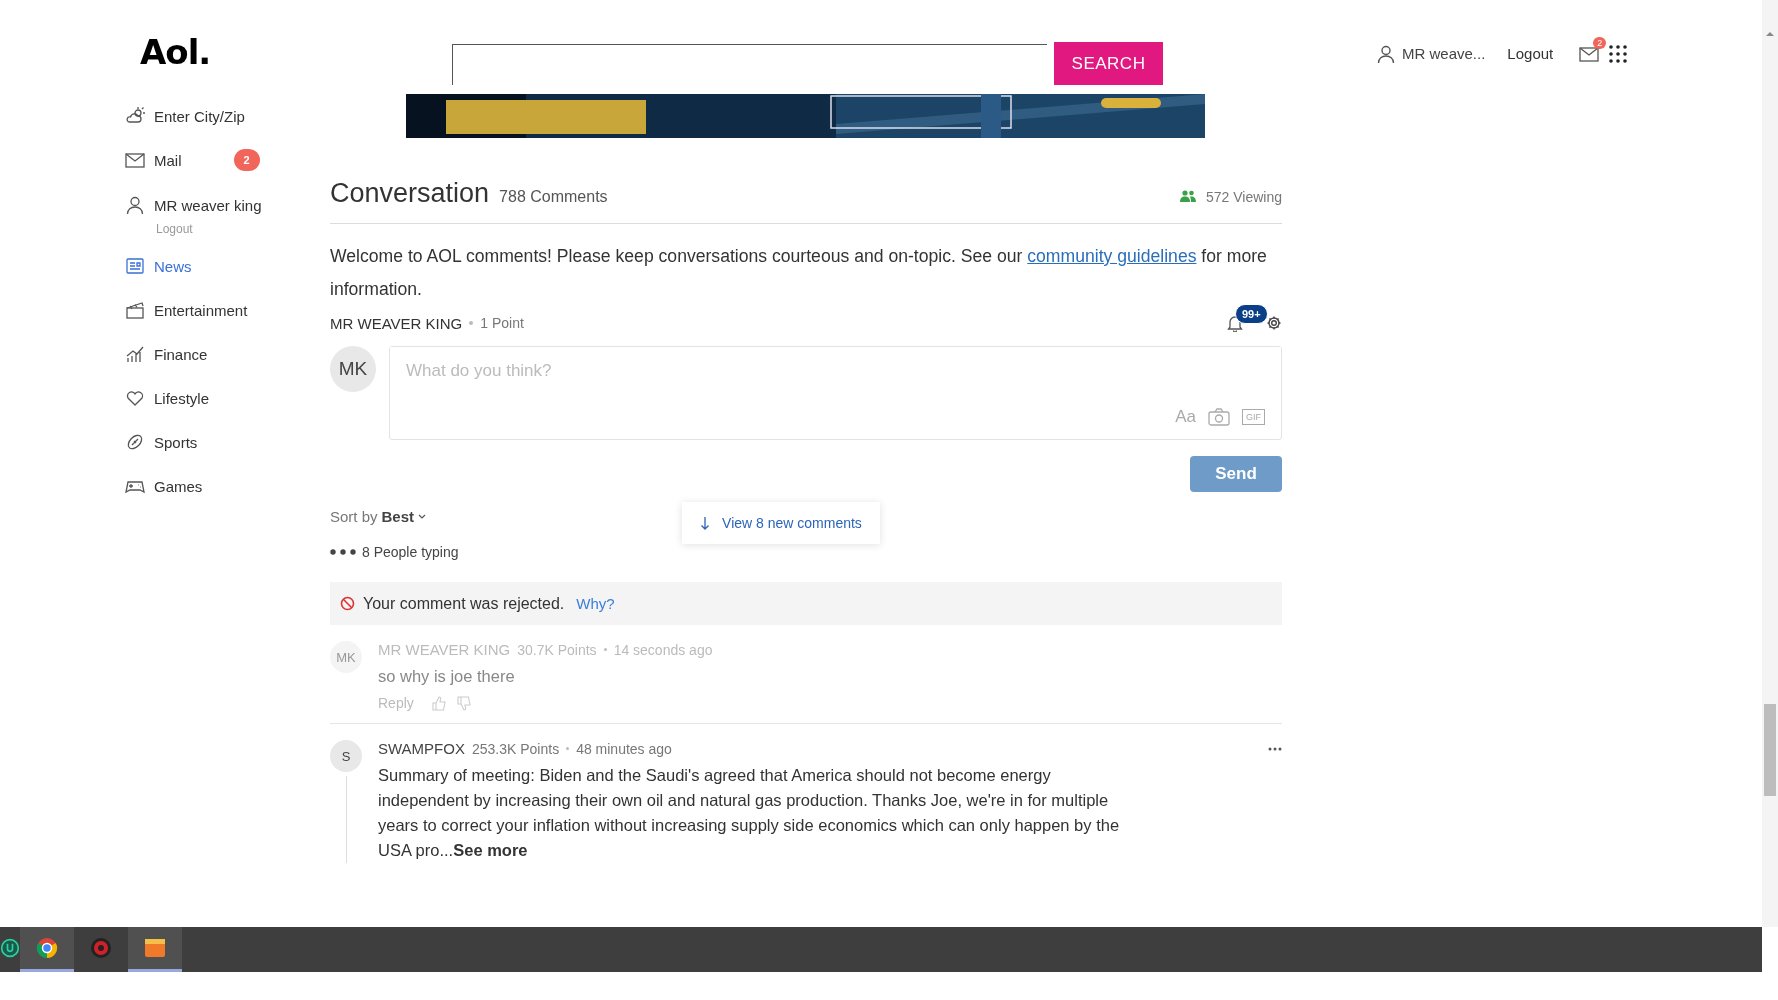 The image size is (1778, 1000). Describe the element at coordinates (749, 64) in the screenshot. I see `search-field` at that location.